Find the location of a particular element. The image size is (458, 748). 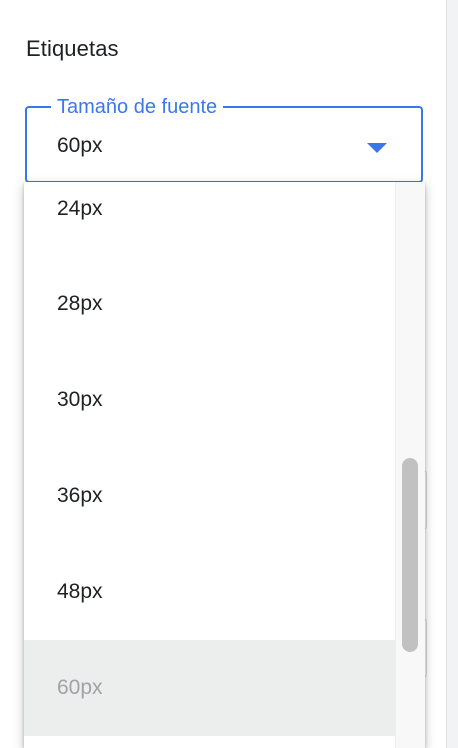

option-30px: 30px is located at coordinates (210, 400).